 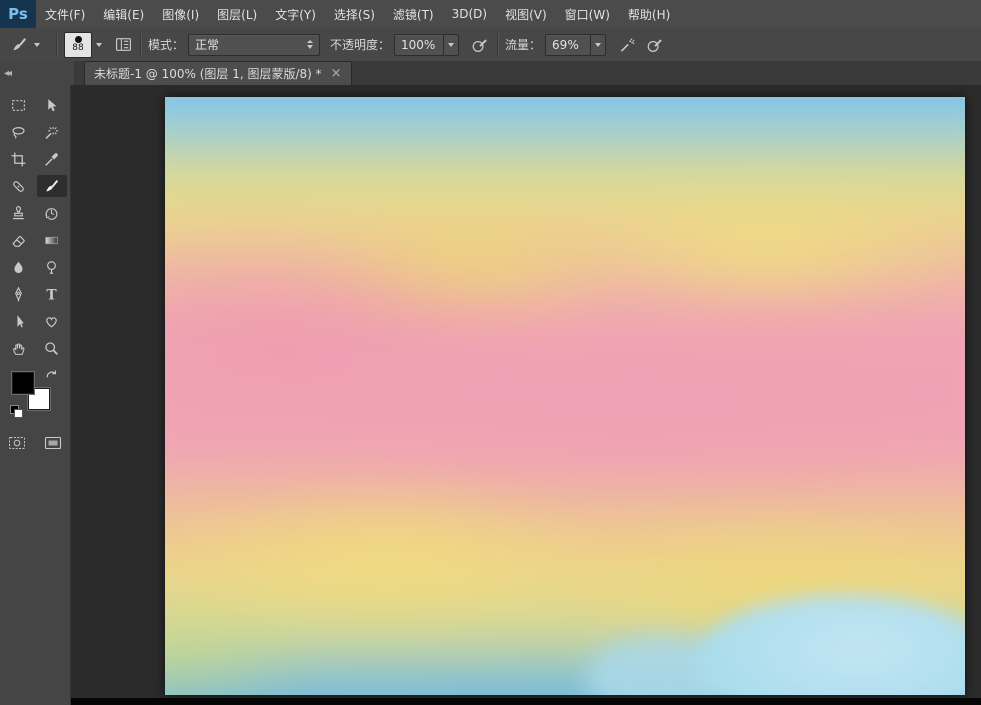 I want to click on menu-type: 文字(Y), so click(x=295, y=14).